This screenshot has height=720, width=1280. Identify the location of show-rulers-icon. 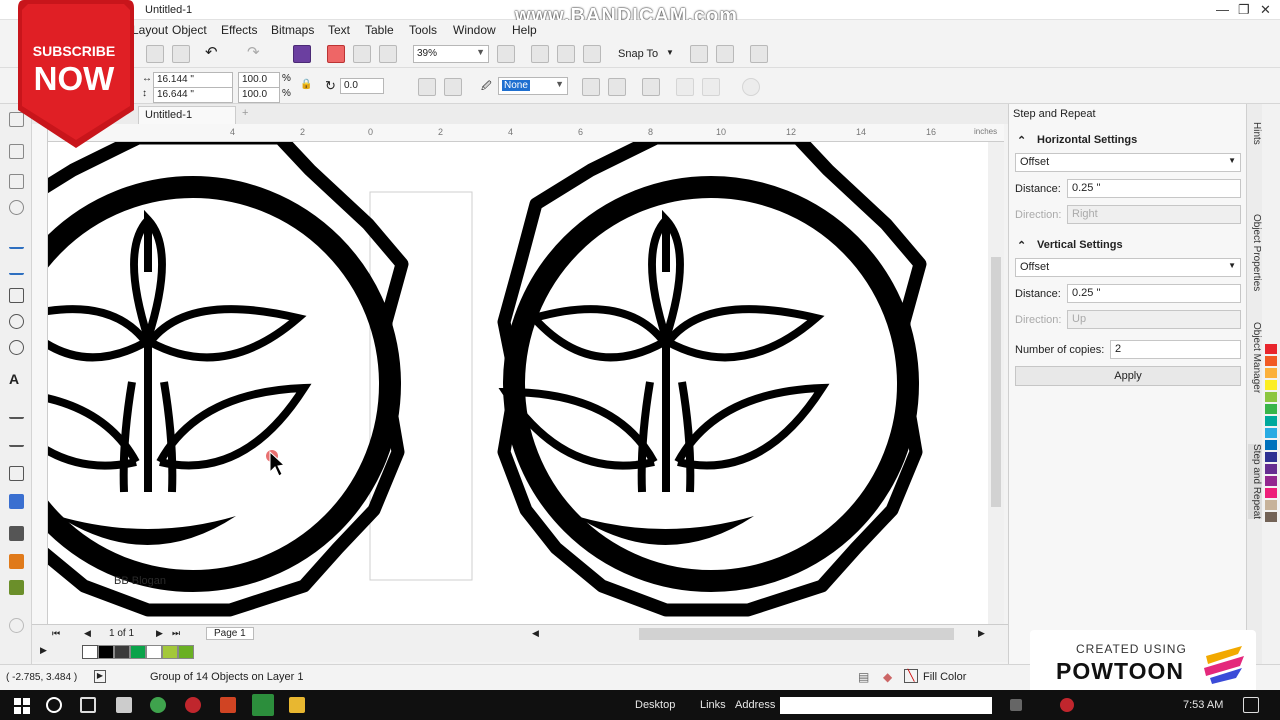
(540, 54).